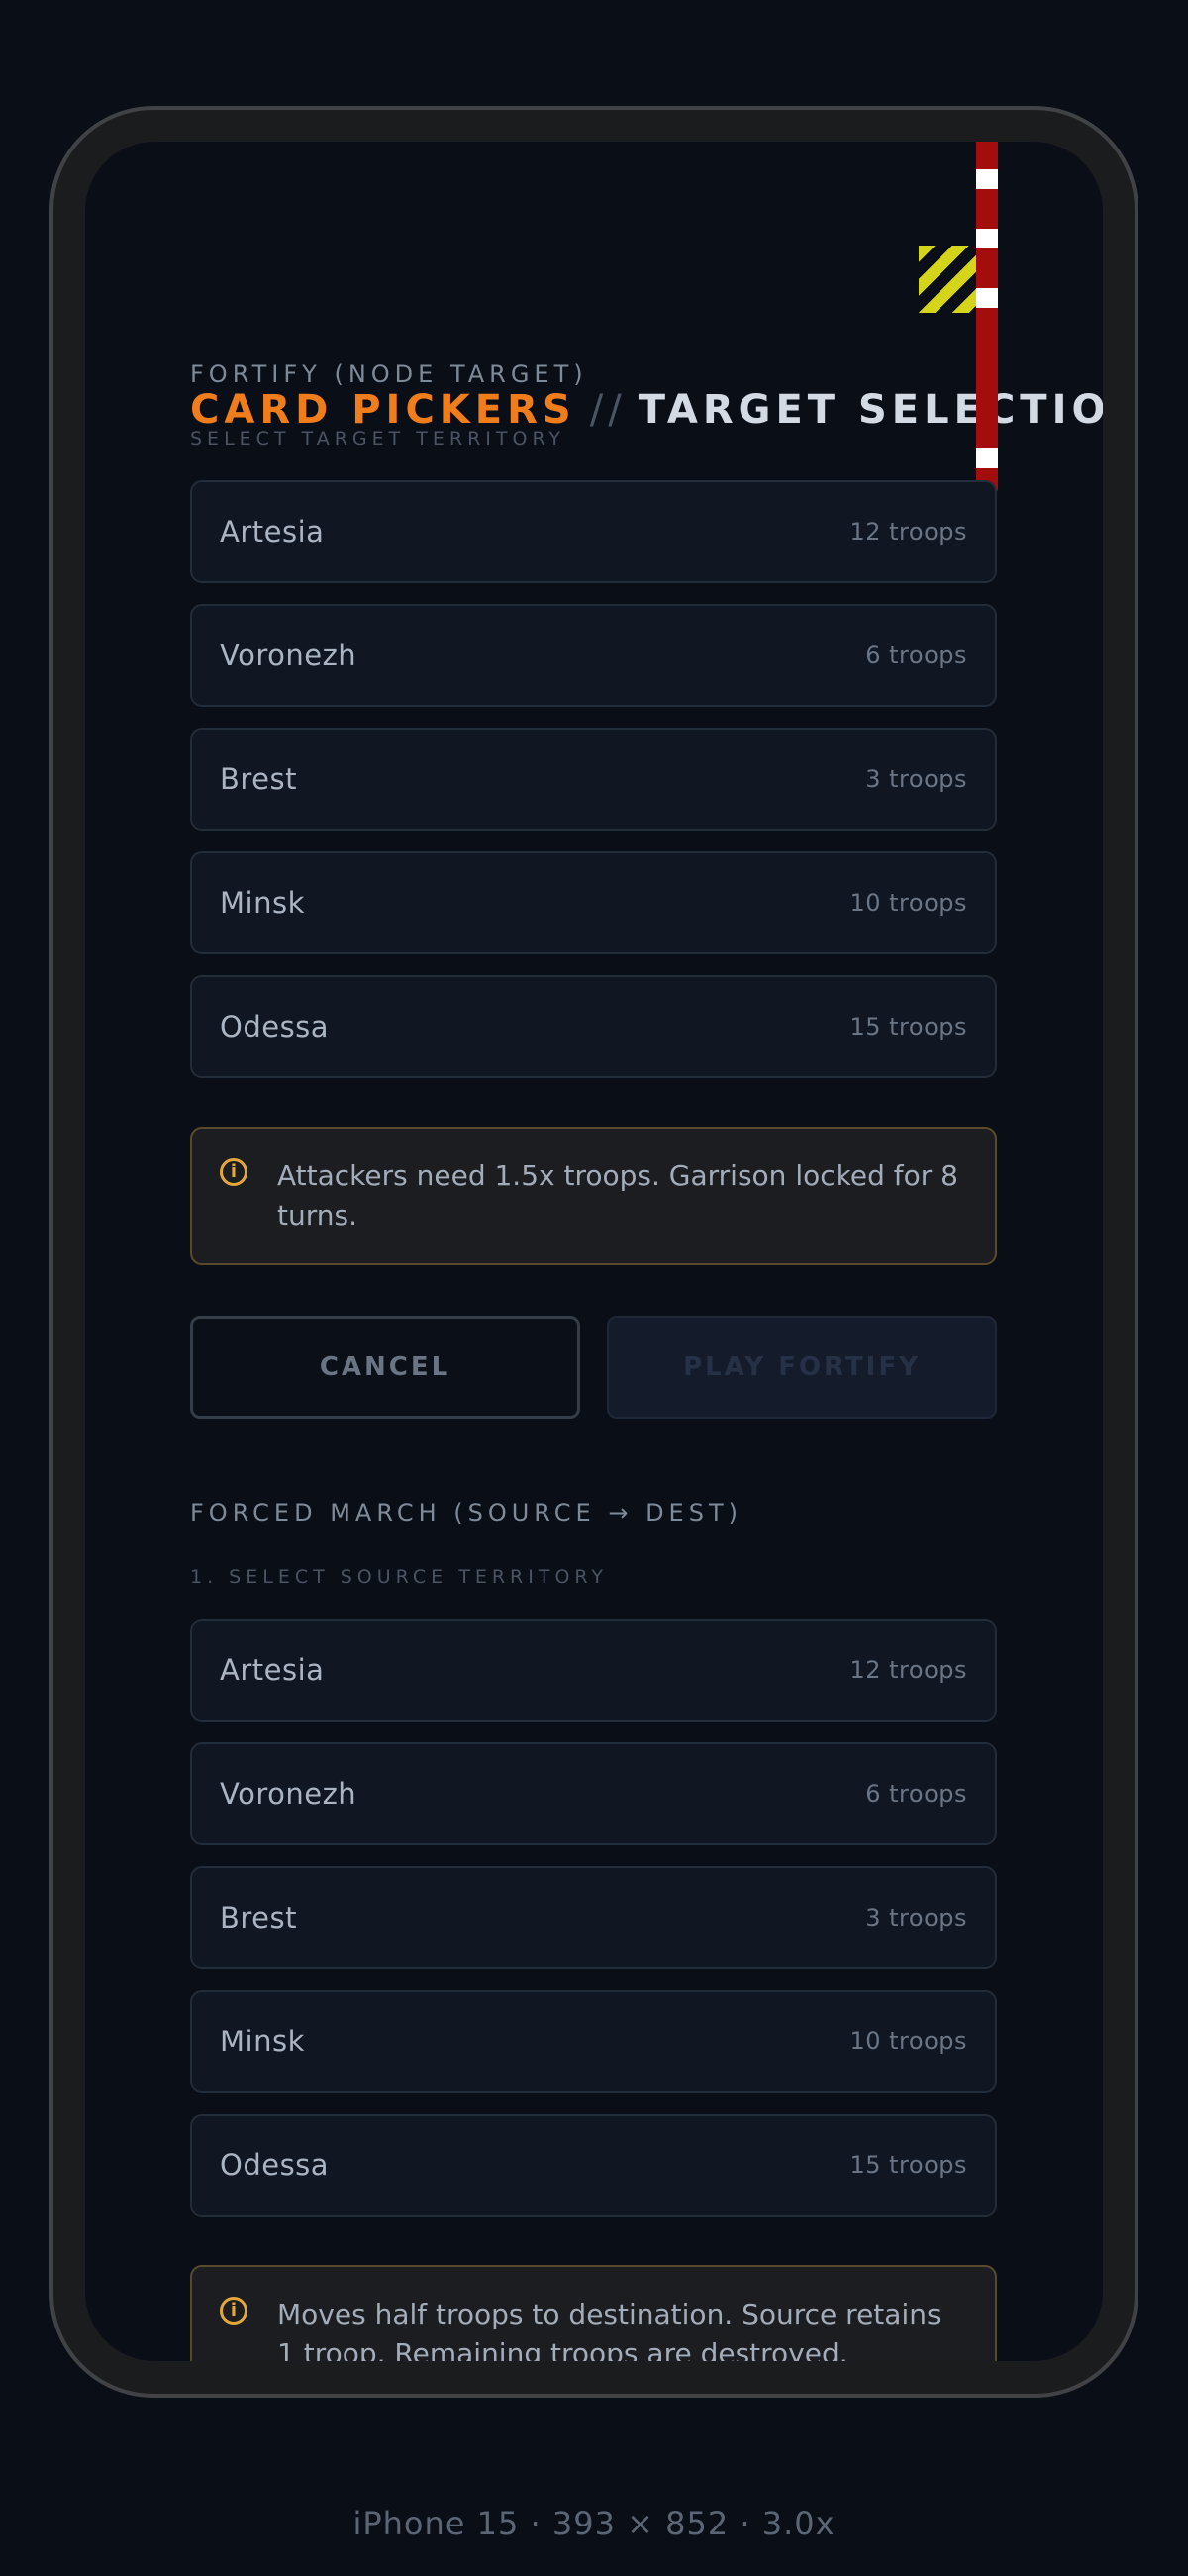  Describe the element at coordinates (383, 410) in the screenshot. I see `title-card-pickers: CARD PICKERS` at that location.